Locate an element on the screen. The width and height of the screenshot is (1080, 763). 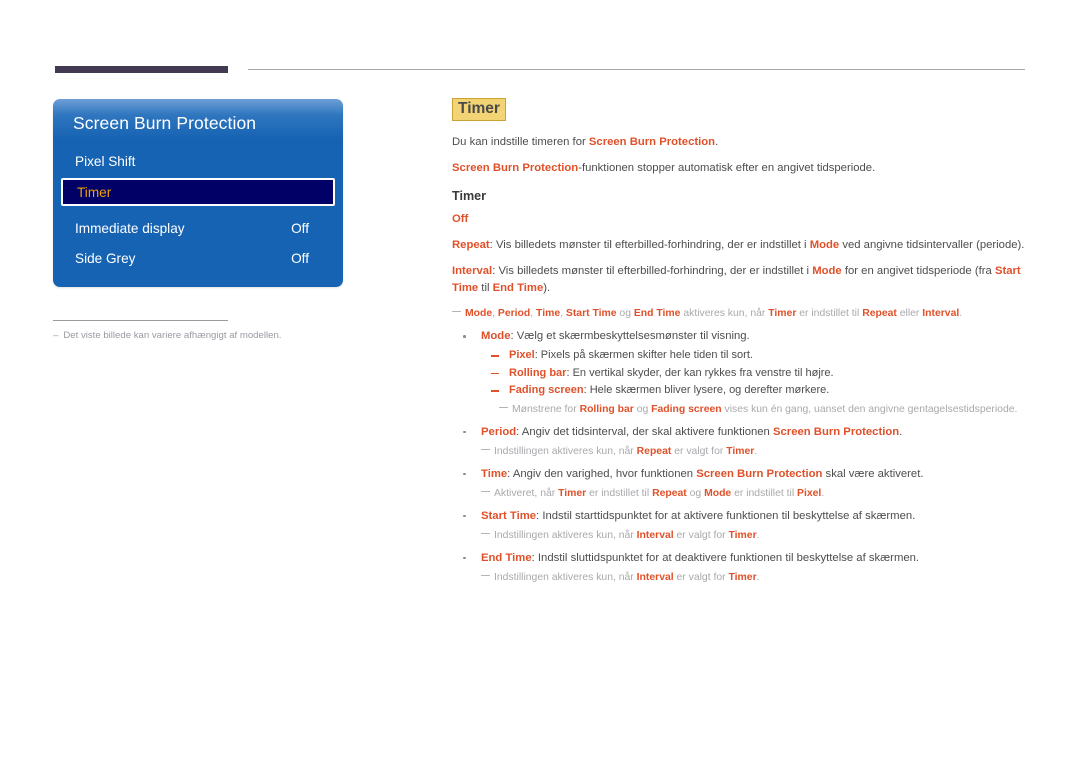
osd-row-side-grey: Side Grey Off is located at coordinates (198, 258).